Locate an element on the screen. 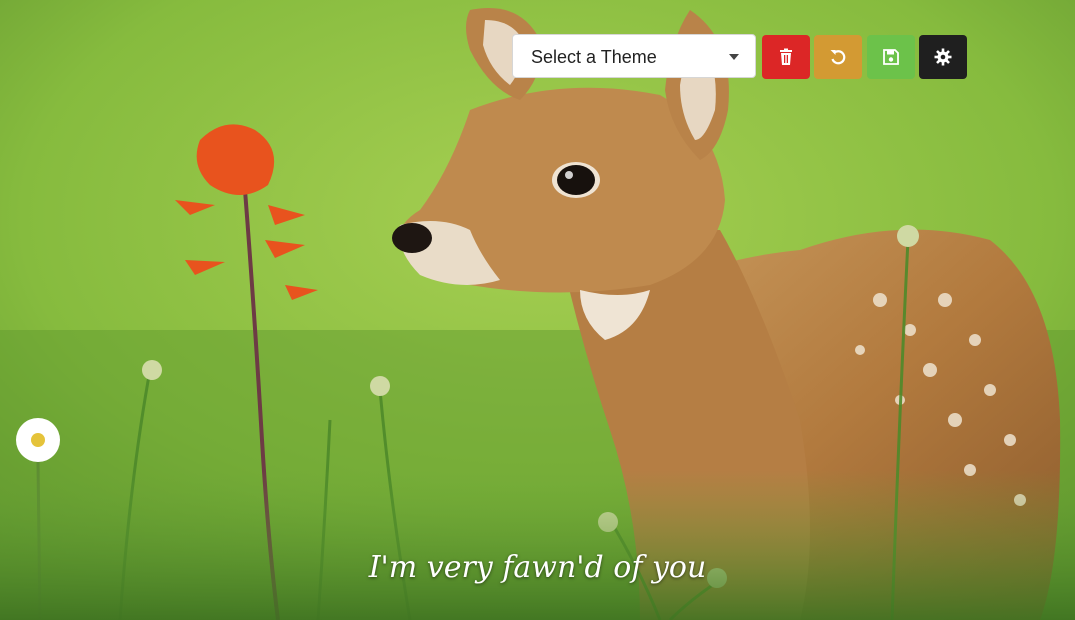 The height and width of the screenshot is (620, 1075). theme-select: Select a Theme is located at coordinates (634, 56).